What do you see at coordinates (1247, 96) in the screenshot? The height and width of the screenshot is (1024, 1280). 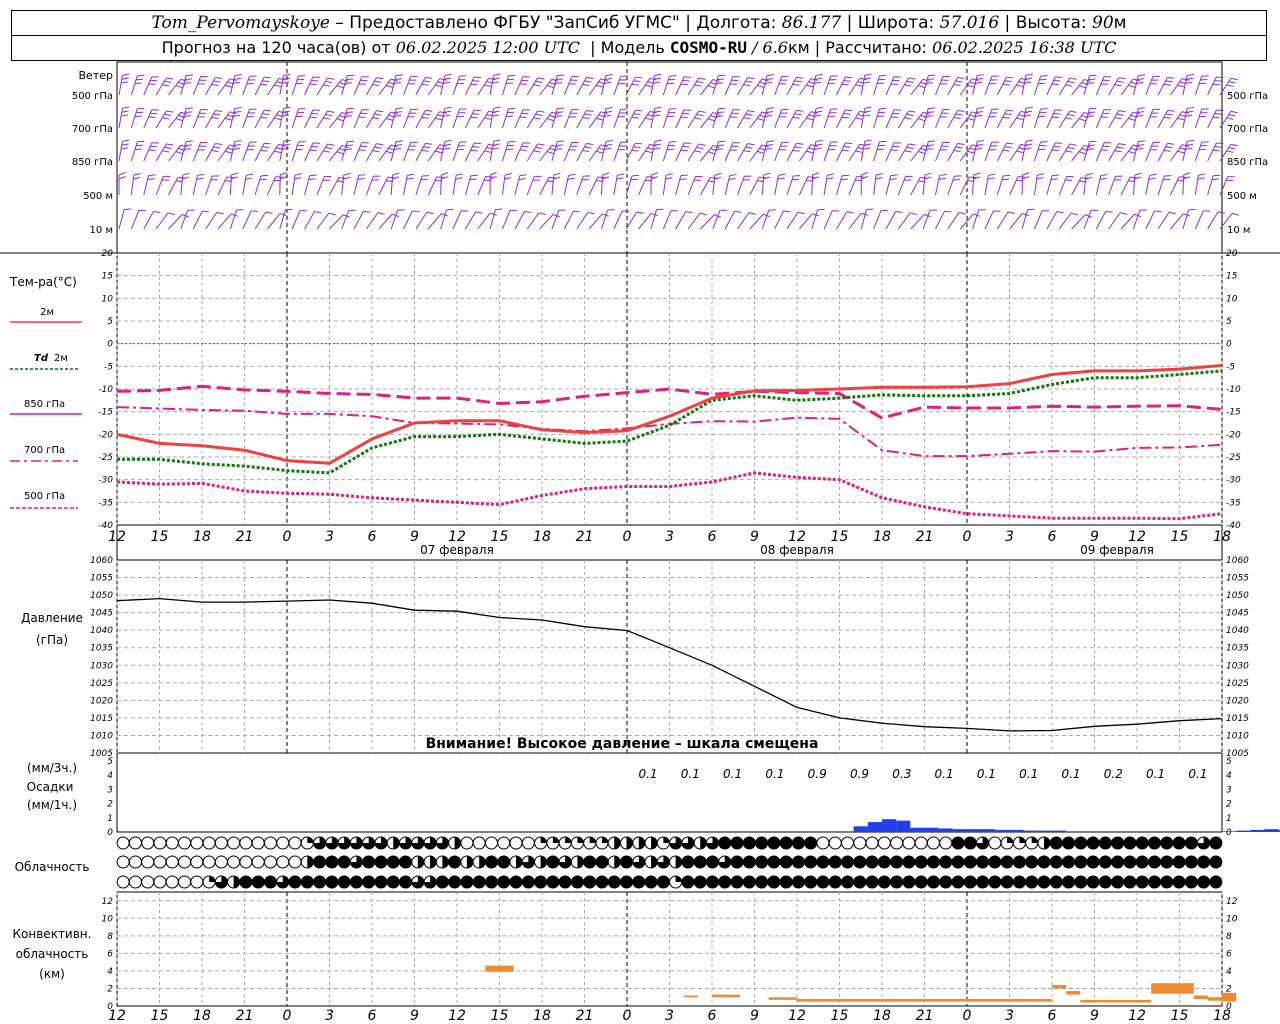 I see `wind-level-label-right: 500 гПа` at bounding box center [1247, 96].